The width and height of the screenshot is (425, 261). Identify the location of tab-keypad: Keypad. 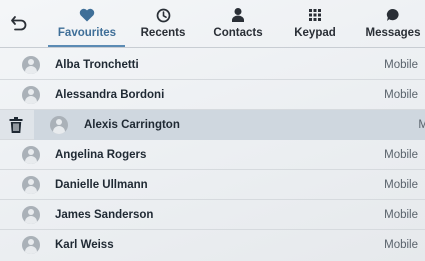
(315, 23).